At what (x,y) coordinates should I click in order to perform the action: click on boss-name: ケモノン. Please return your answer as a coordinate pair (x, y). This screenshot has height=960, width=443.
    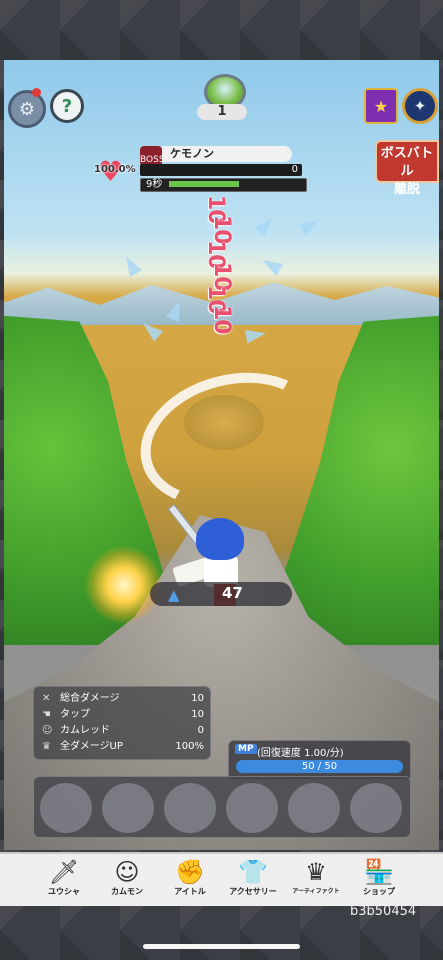
    Looking at the image, I should click on (227, 154).